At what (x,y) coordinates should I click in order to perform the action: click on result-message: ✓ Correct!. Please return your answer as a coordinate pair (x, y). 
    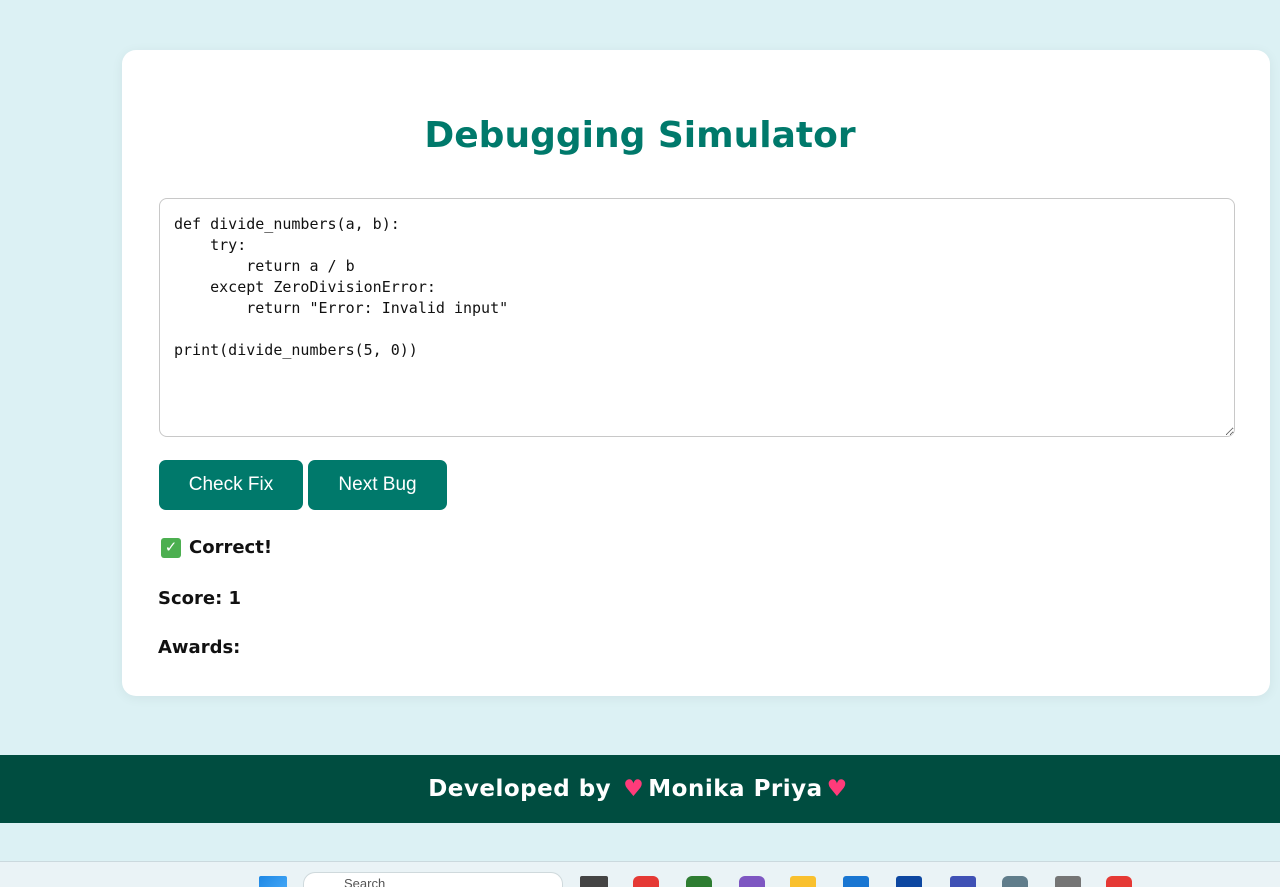
    Looking at the image, I should click on (216, 547).